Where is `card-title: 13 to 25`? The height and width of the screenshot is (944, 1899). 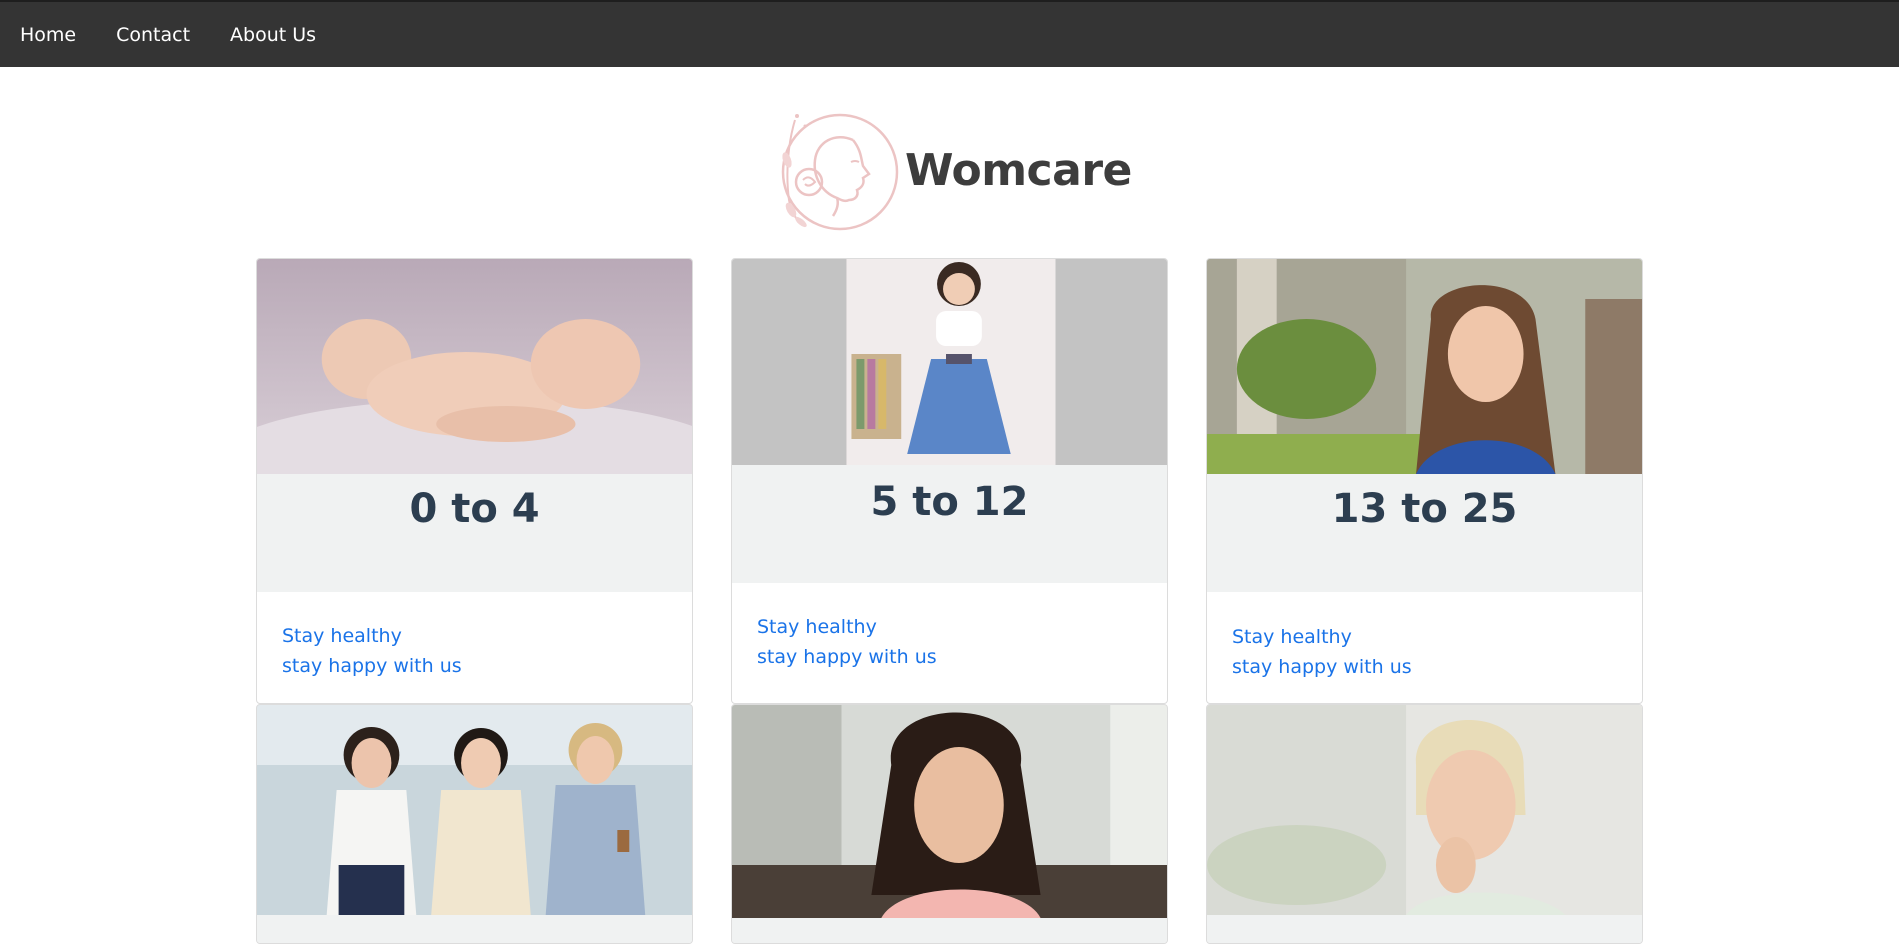
card-title: 13 to 25 is located at coordinates (1424, 509).